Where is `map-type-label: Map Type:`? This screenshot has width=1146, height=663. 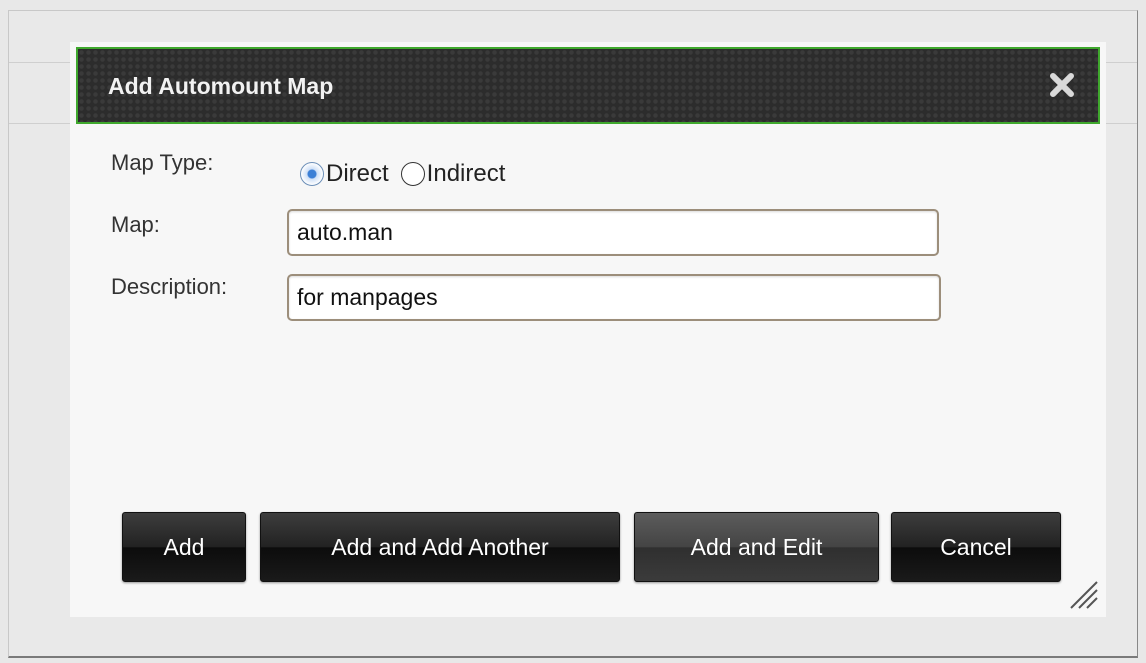
map-type-label: Map Type: is located at coordinates (162, 162).